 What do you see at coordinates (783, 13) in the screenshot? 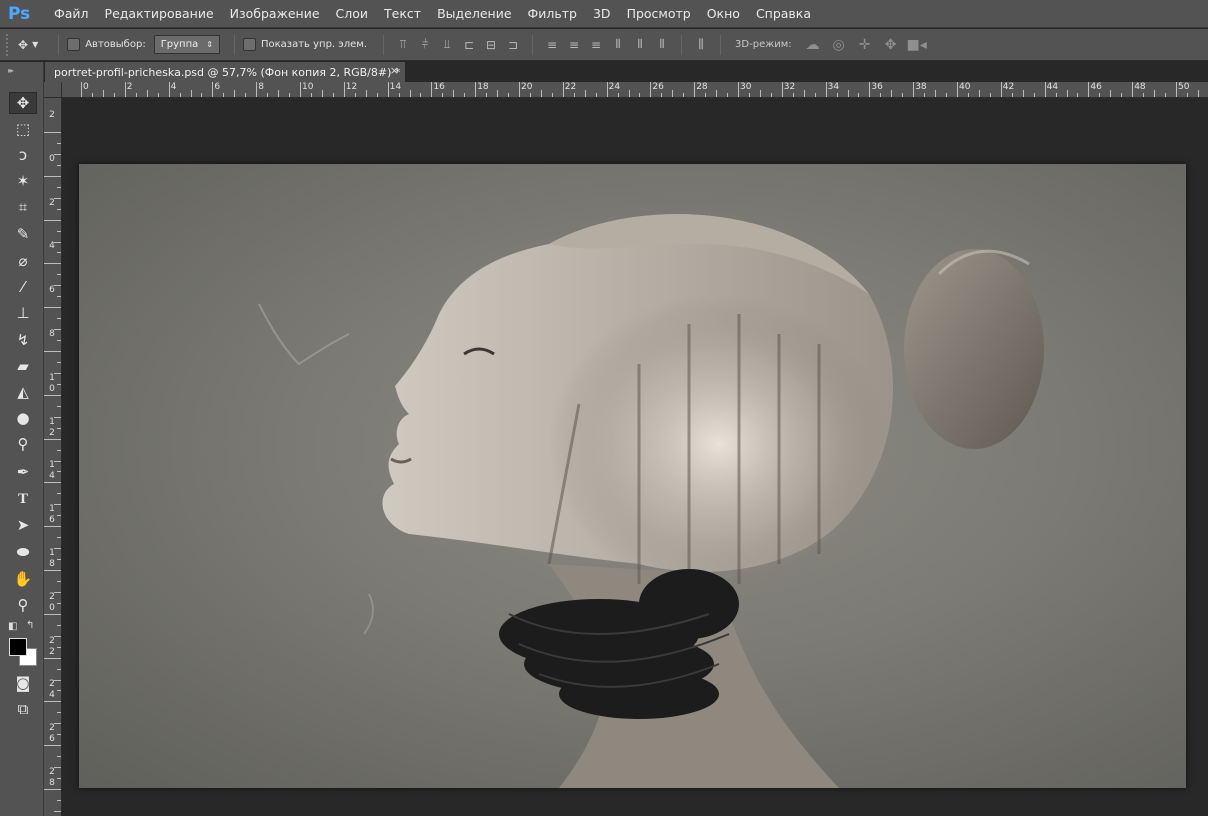
I see `menu-help: Справка` at bounding box center [783, 13].